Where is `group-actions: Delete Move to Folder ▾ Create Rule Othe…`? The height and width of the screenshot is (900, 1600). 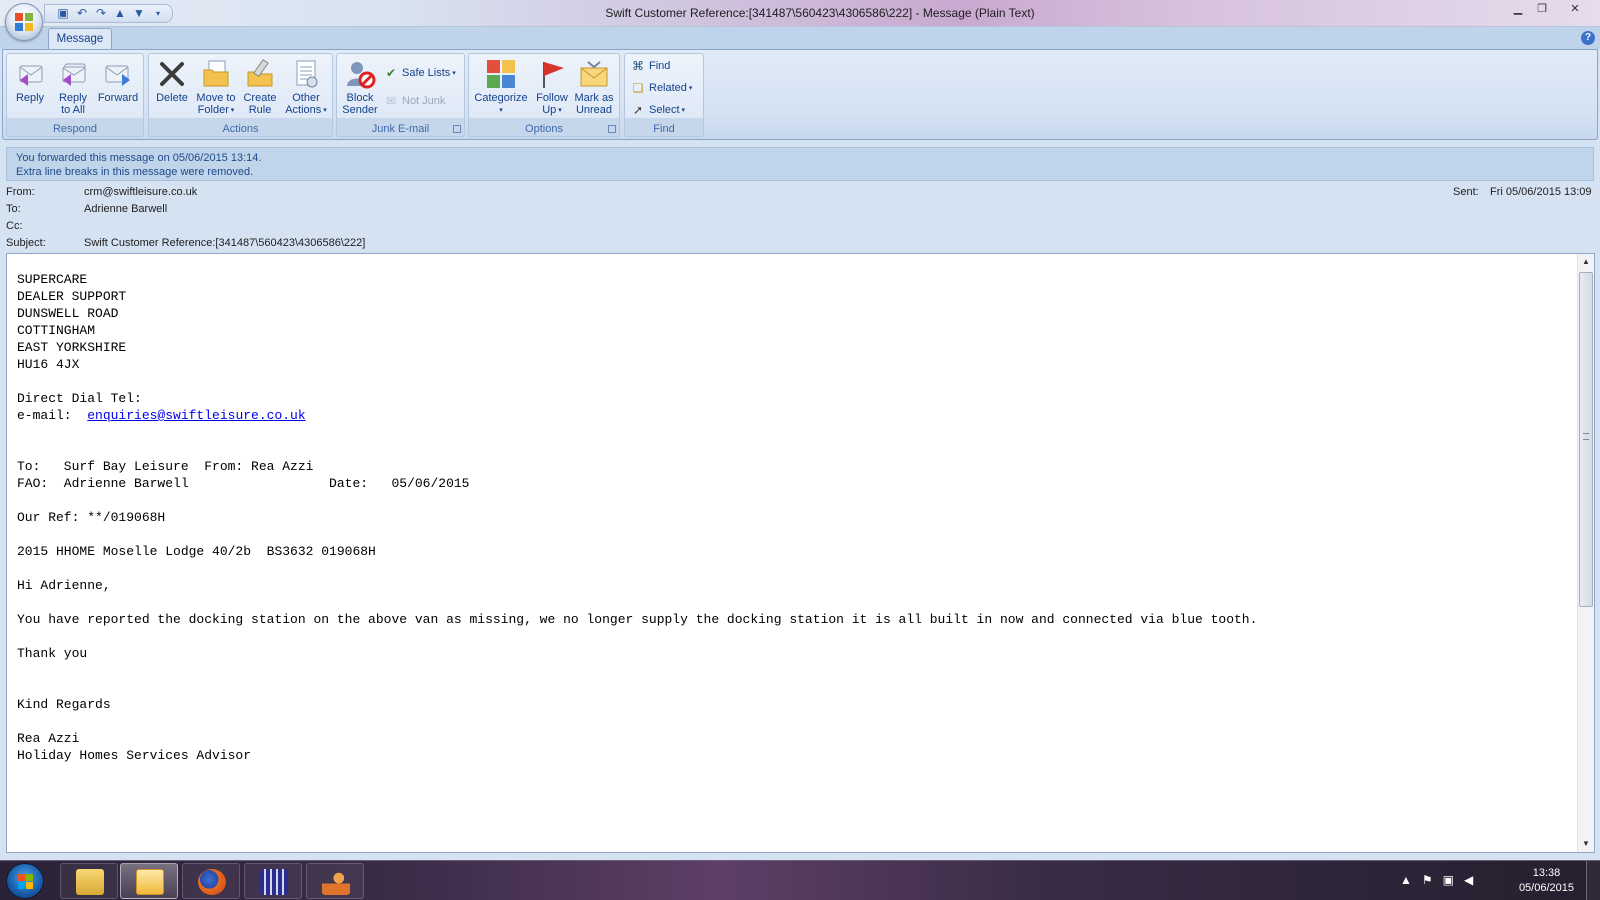 group-actions: Delete Move to Folder ▾ Create Rule Othe… is located at coordinates (240, 95).